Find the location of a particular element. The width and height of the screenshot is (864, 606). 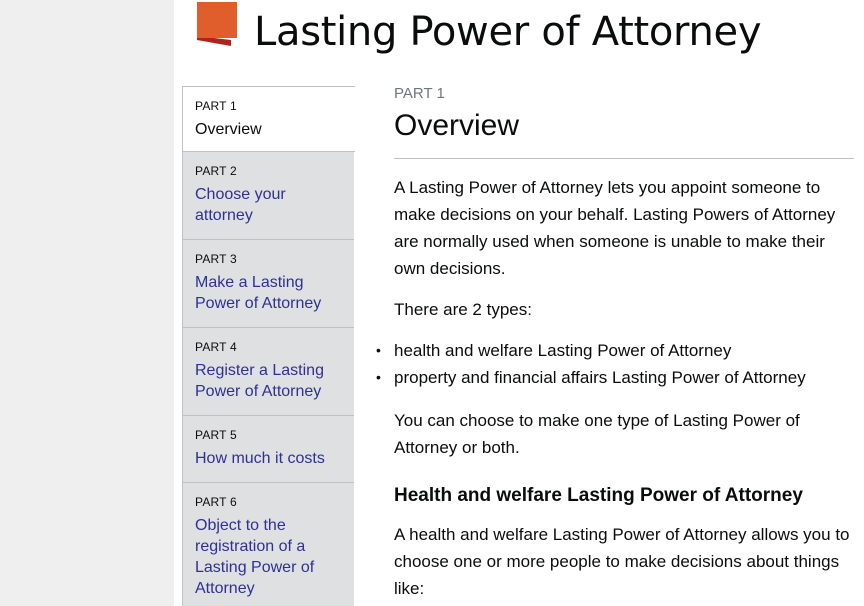

nav-part-number: PART 5 is located at coordinates (216, 435).